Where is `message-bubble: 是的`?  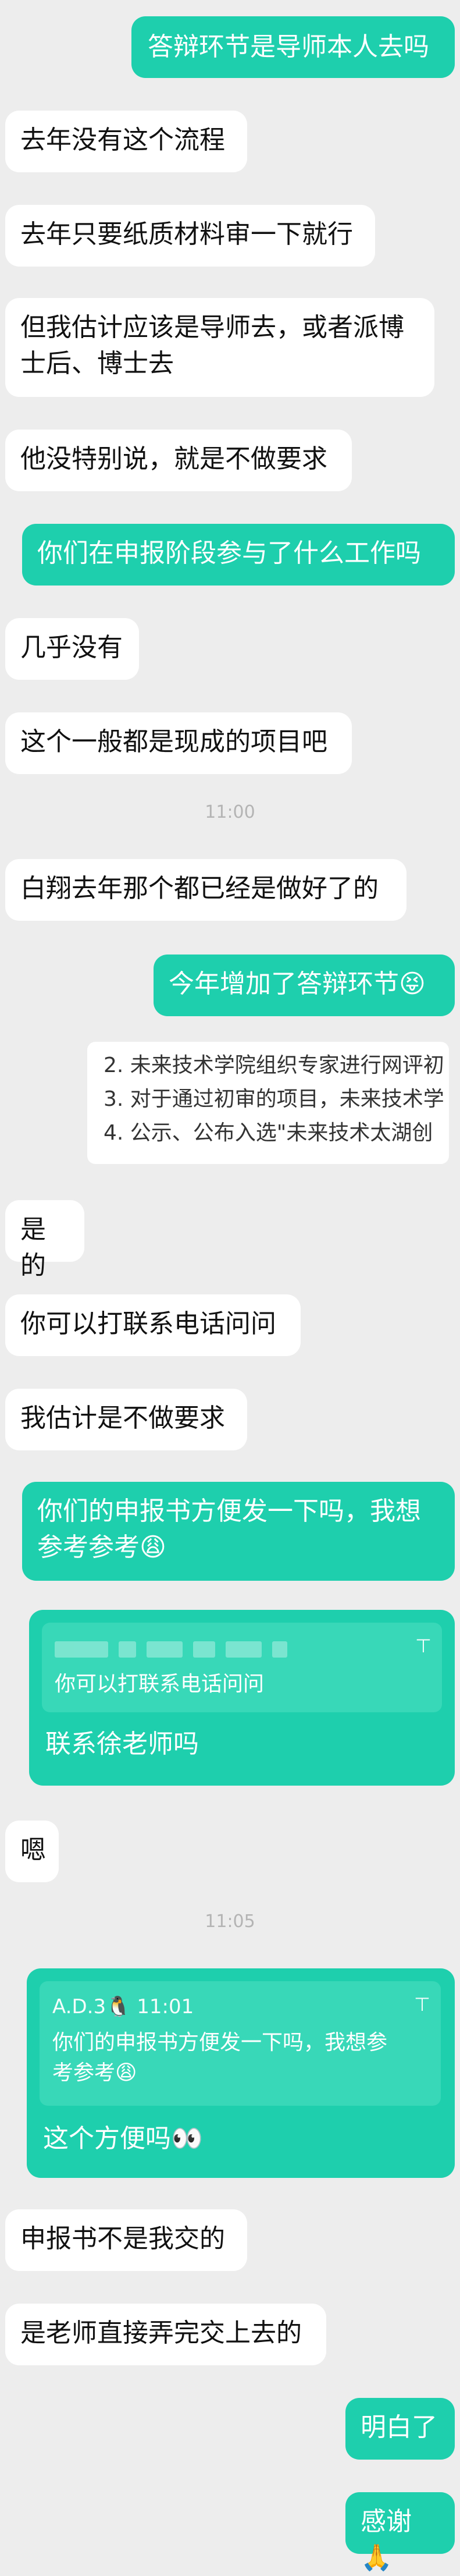 message-bubble: 是的 is located at coordinates (44, 1240).